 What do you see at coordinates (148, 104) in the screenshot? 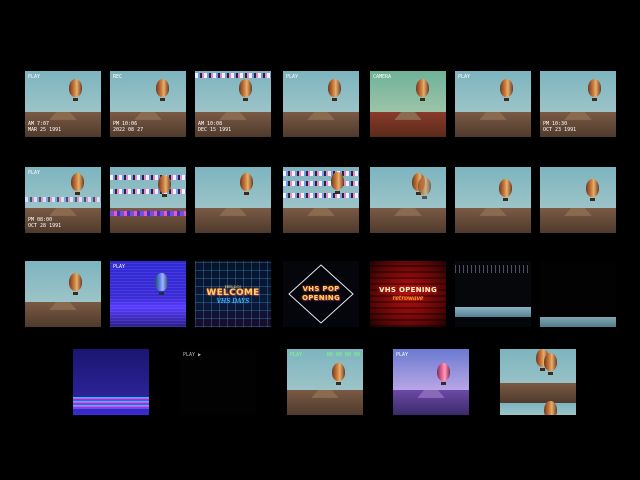
I see `thumbnail-1-2: REC PM 10:06 2022 08 27` at bounding box center [148, 104].